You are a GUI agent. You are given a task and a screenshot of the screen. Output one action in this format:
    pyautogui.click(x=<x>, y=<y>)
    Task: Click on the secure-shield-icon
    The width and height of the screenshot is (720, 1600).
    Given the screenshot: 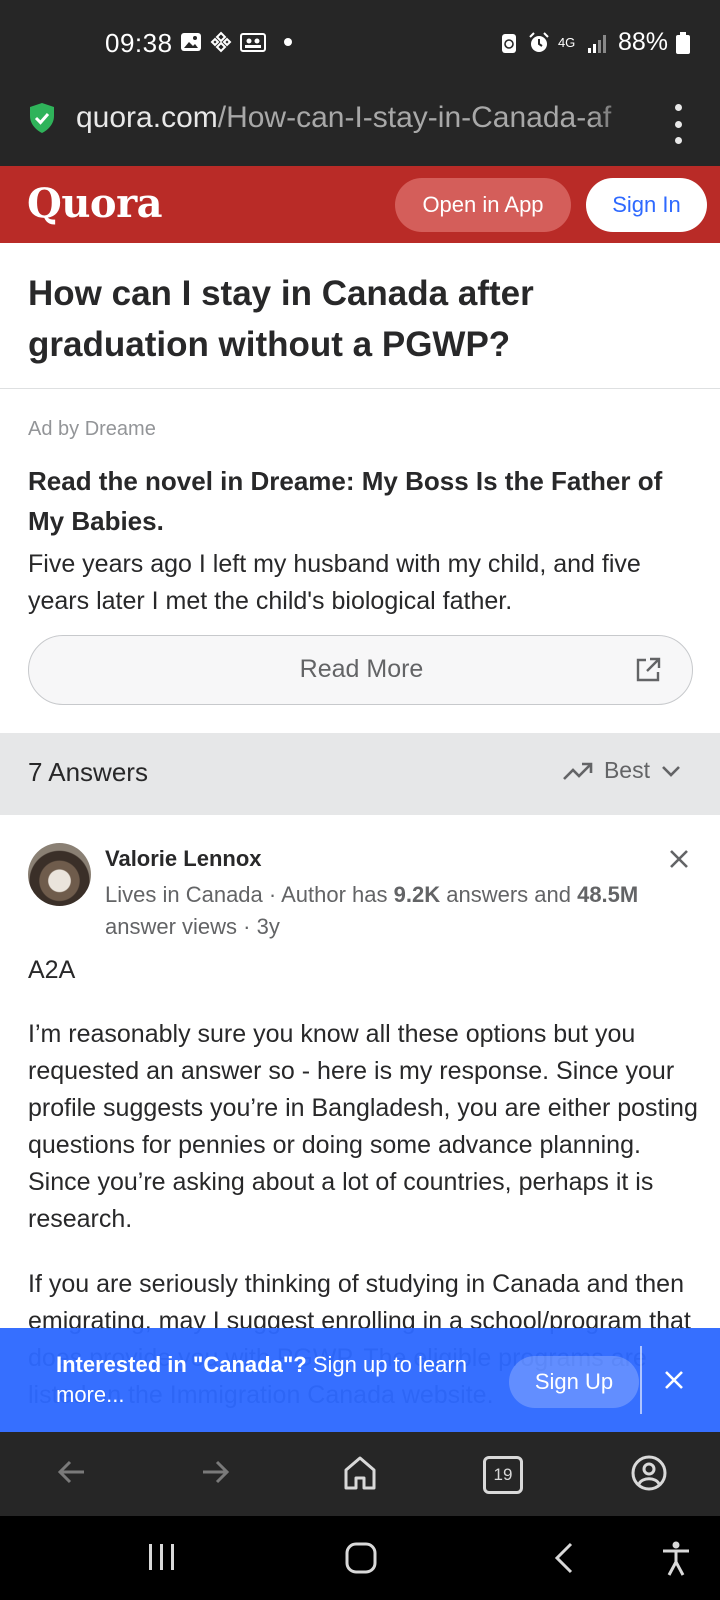 What is the action you would take?
    pyautogui.click(x=42, y=118)
    